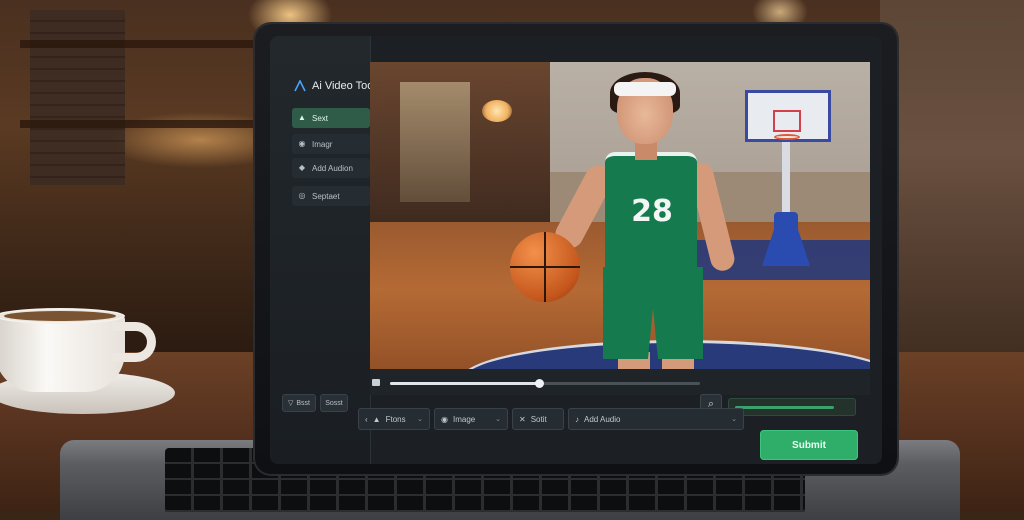  What do you see at coordinates (522, 419) in the screenshot?
I see `crop-icon: ✕` at bounding box center [522, 419].